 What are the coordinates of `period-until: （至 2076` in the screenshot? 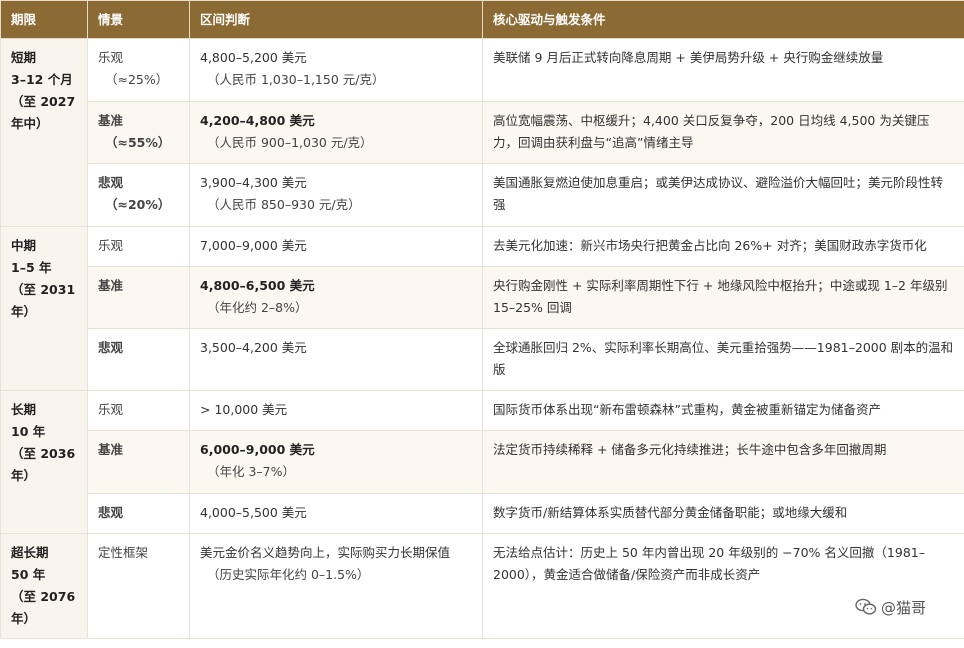 It's located at (43, 596).